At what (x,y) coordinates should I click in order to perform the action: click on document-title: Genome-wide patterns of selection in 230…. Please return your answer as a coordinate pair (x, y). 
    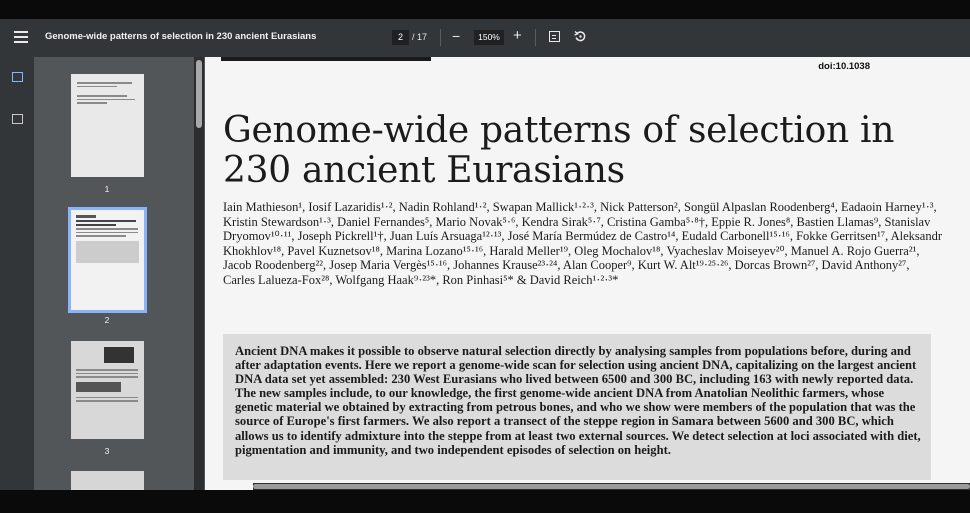
    Looking at the image, I should click on (181, 36).